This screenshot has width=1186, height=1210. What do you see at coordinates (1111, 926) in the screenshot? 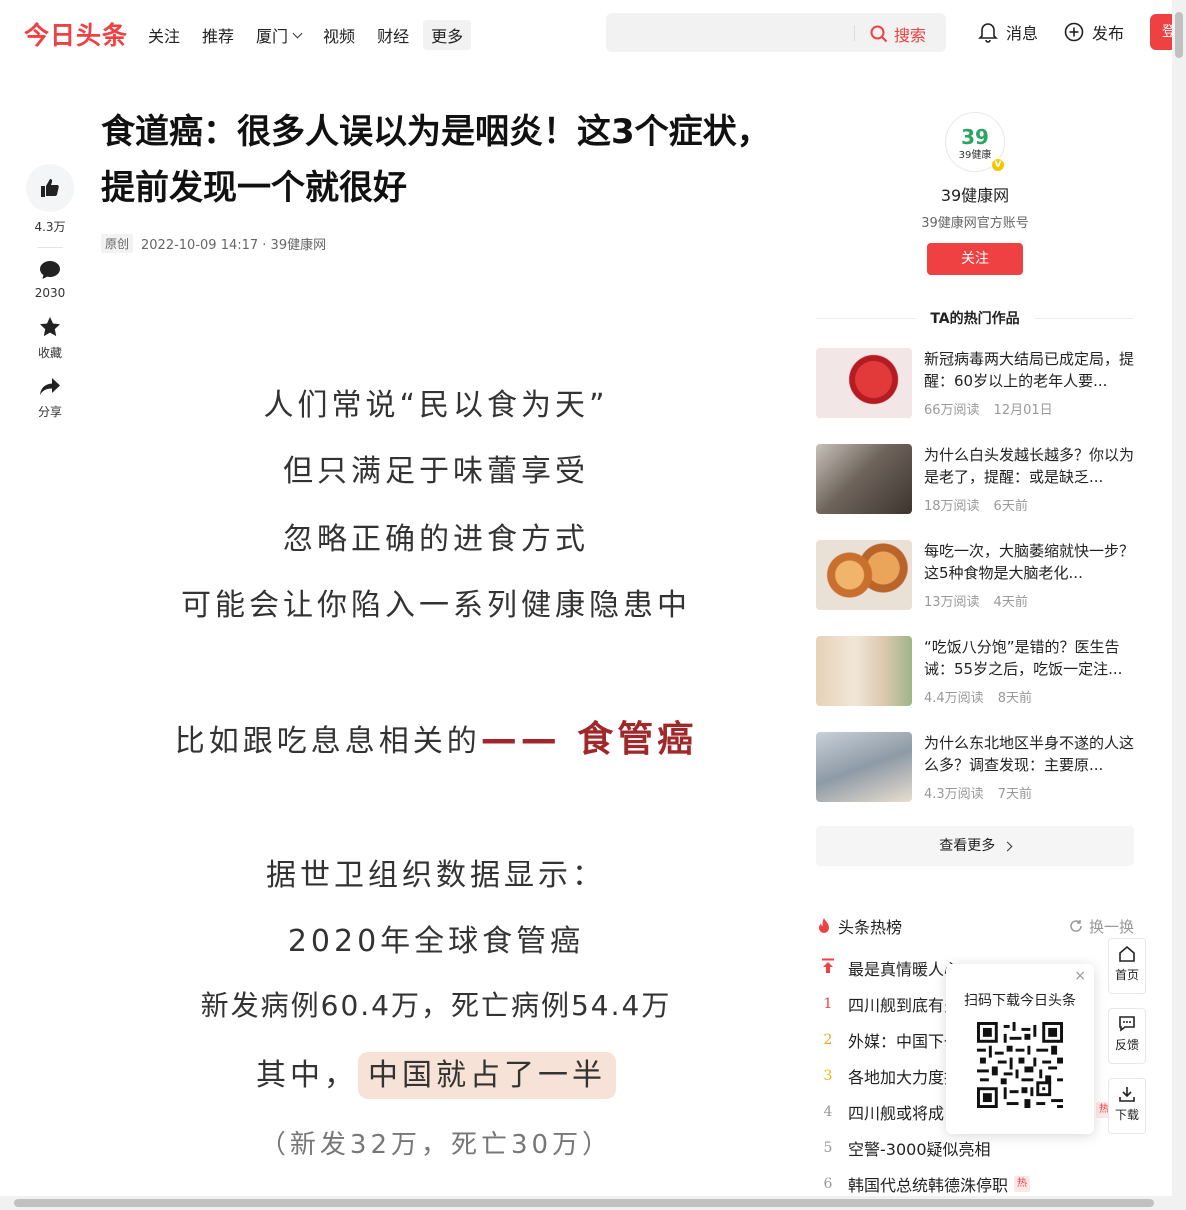
I see `refresh-label: 换一换` at bounding box center [1111, 926].